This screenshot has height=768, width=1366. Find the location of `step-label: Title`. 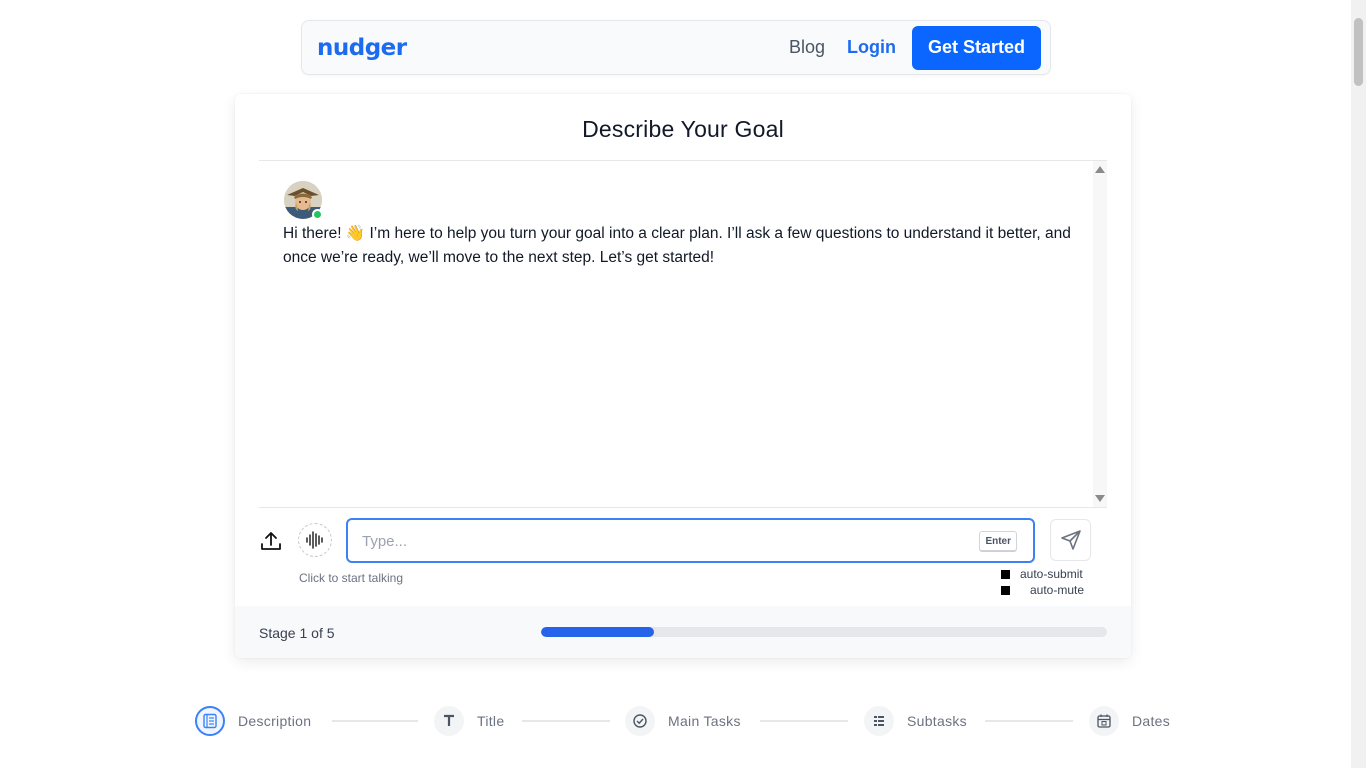

step-label: Title is located at coordinates (491, 721).